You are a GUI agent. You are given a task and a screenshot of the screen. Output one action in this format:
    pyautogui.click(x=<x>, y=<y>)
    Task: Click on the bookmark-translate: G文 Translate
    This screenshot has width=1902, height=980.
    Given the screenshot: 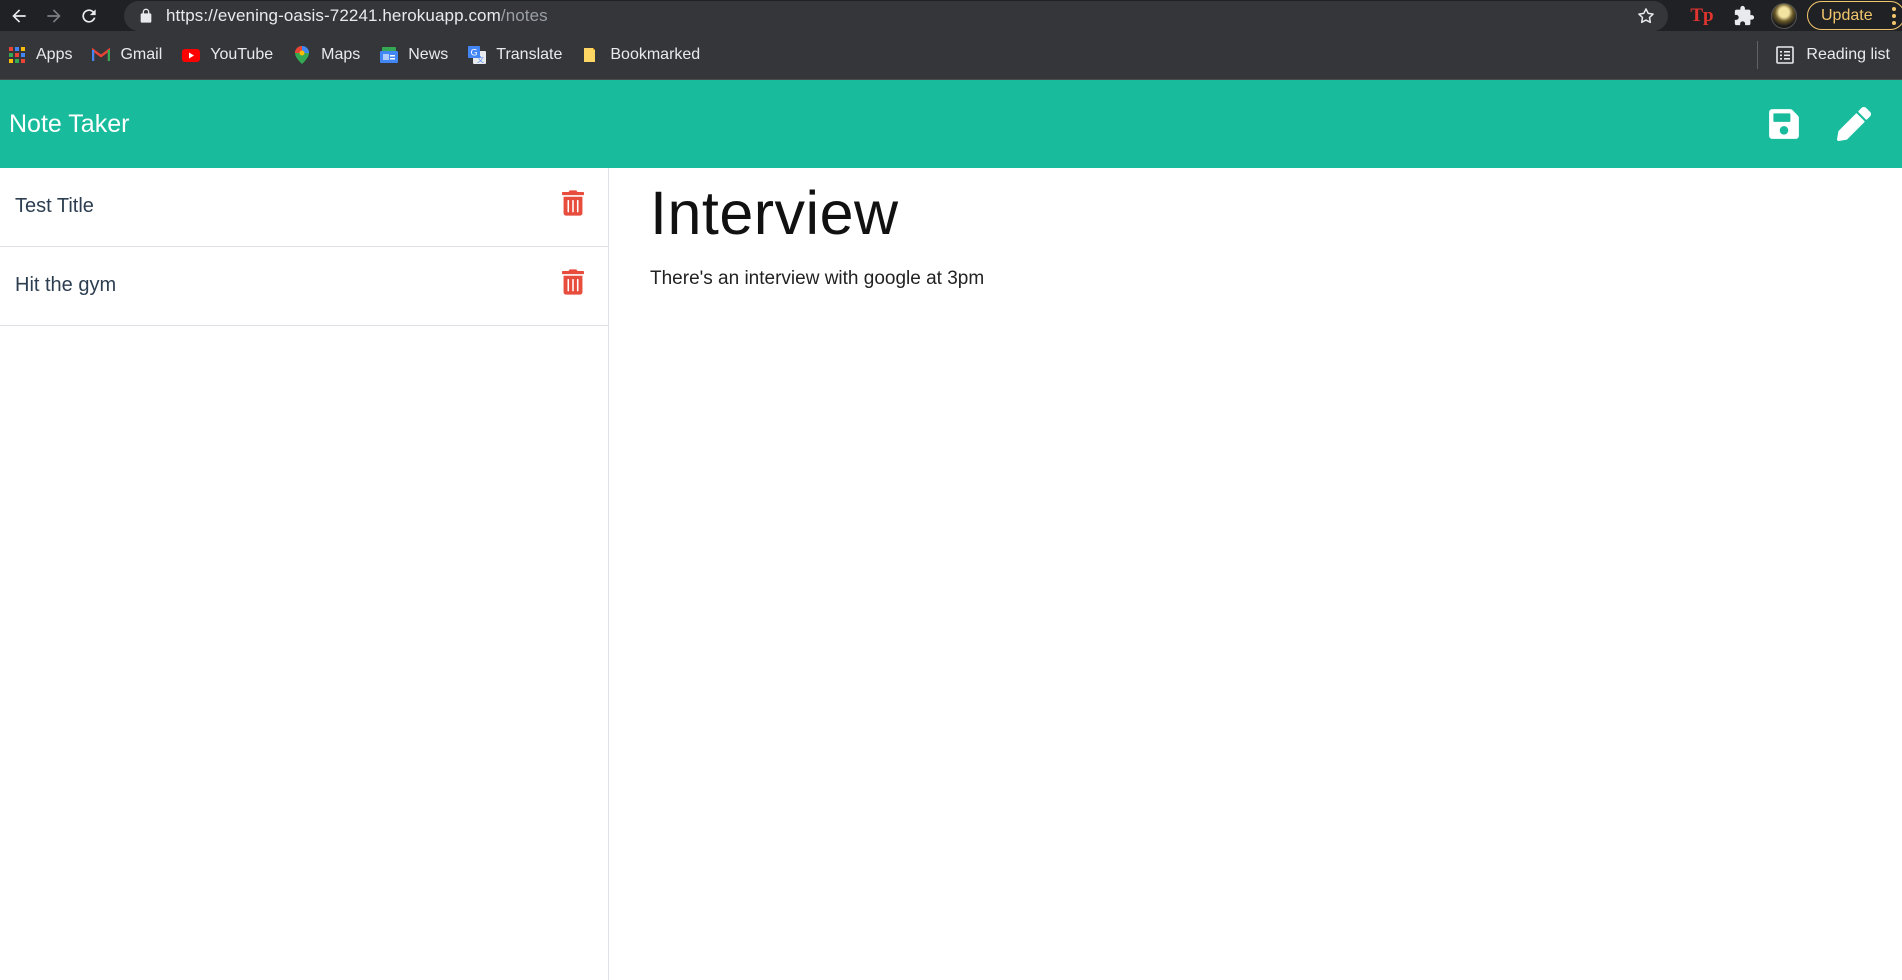 What is the action you would take?
    pyautogui.click(x=515, y=55)
    